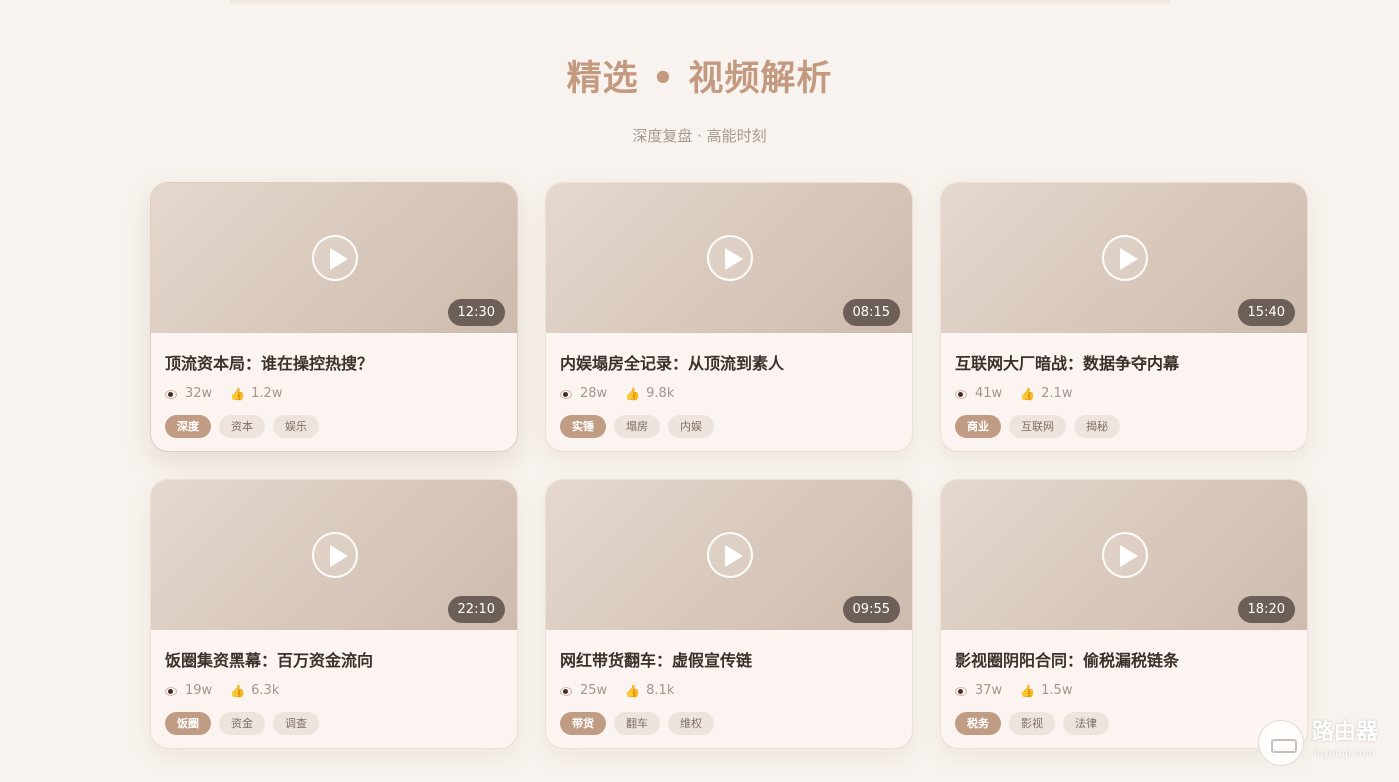 This screenshot has width=1399, height=782. What do you see at coordinates (699, 79) in the screenshot?
I see `page-title: 精选 • 视频解析` at bounding box center [699, 79].